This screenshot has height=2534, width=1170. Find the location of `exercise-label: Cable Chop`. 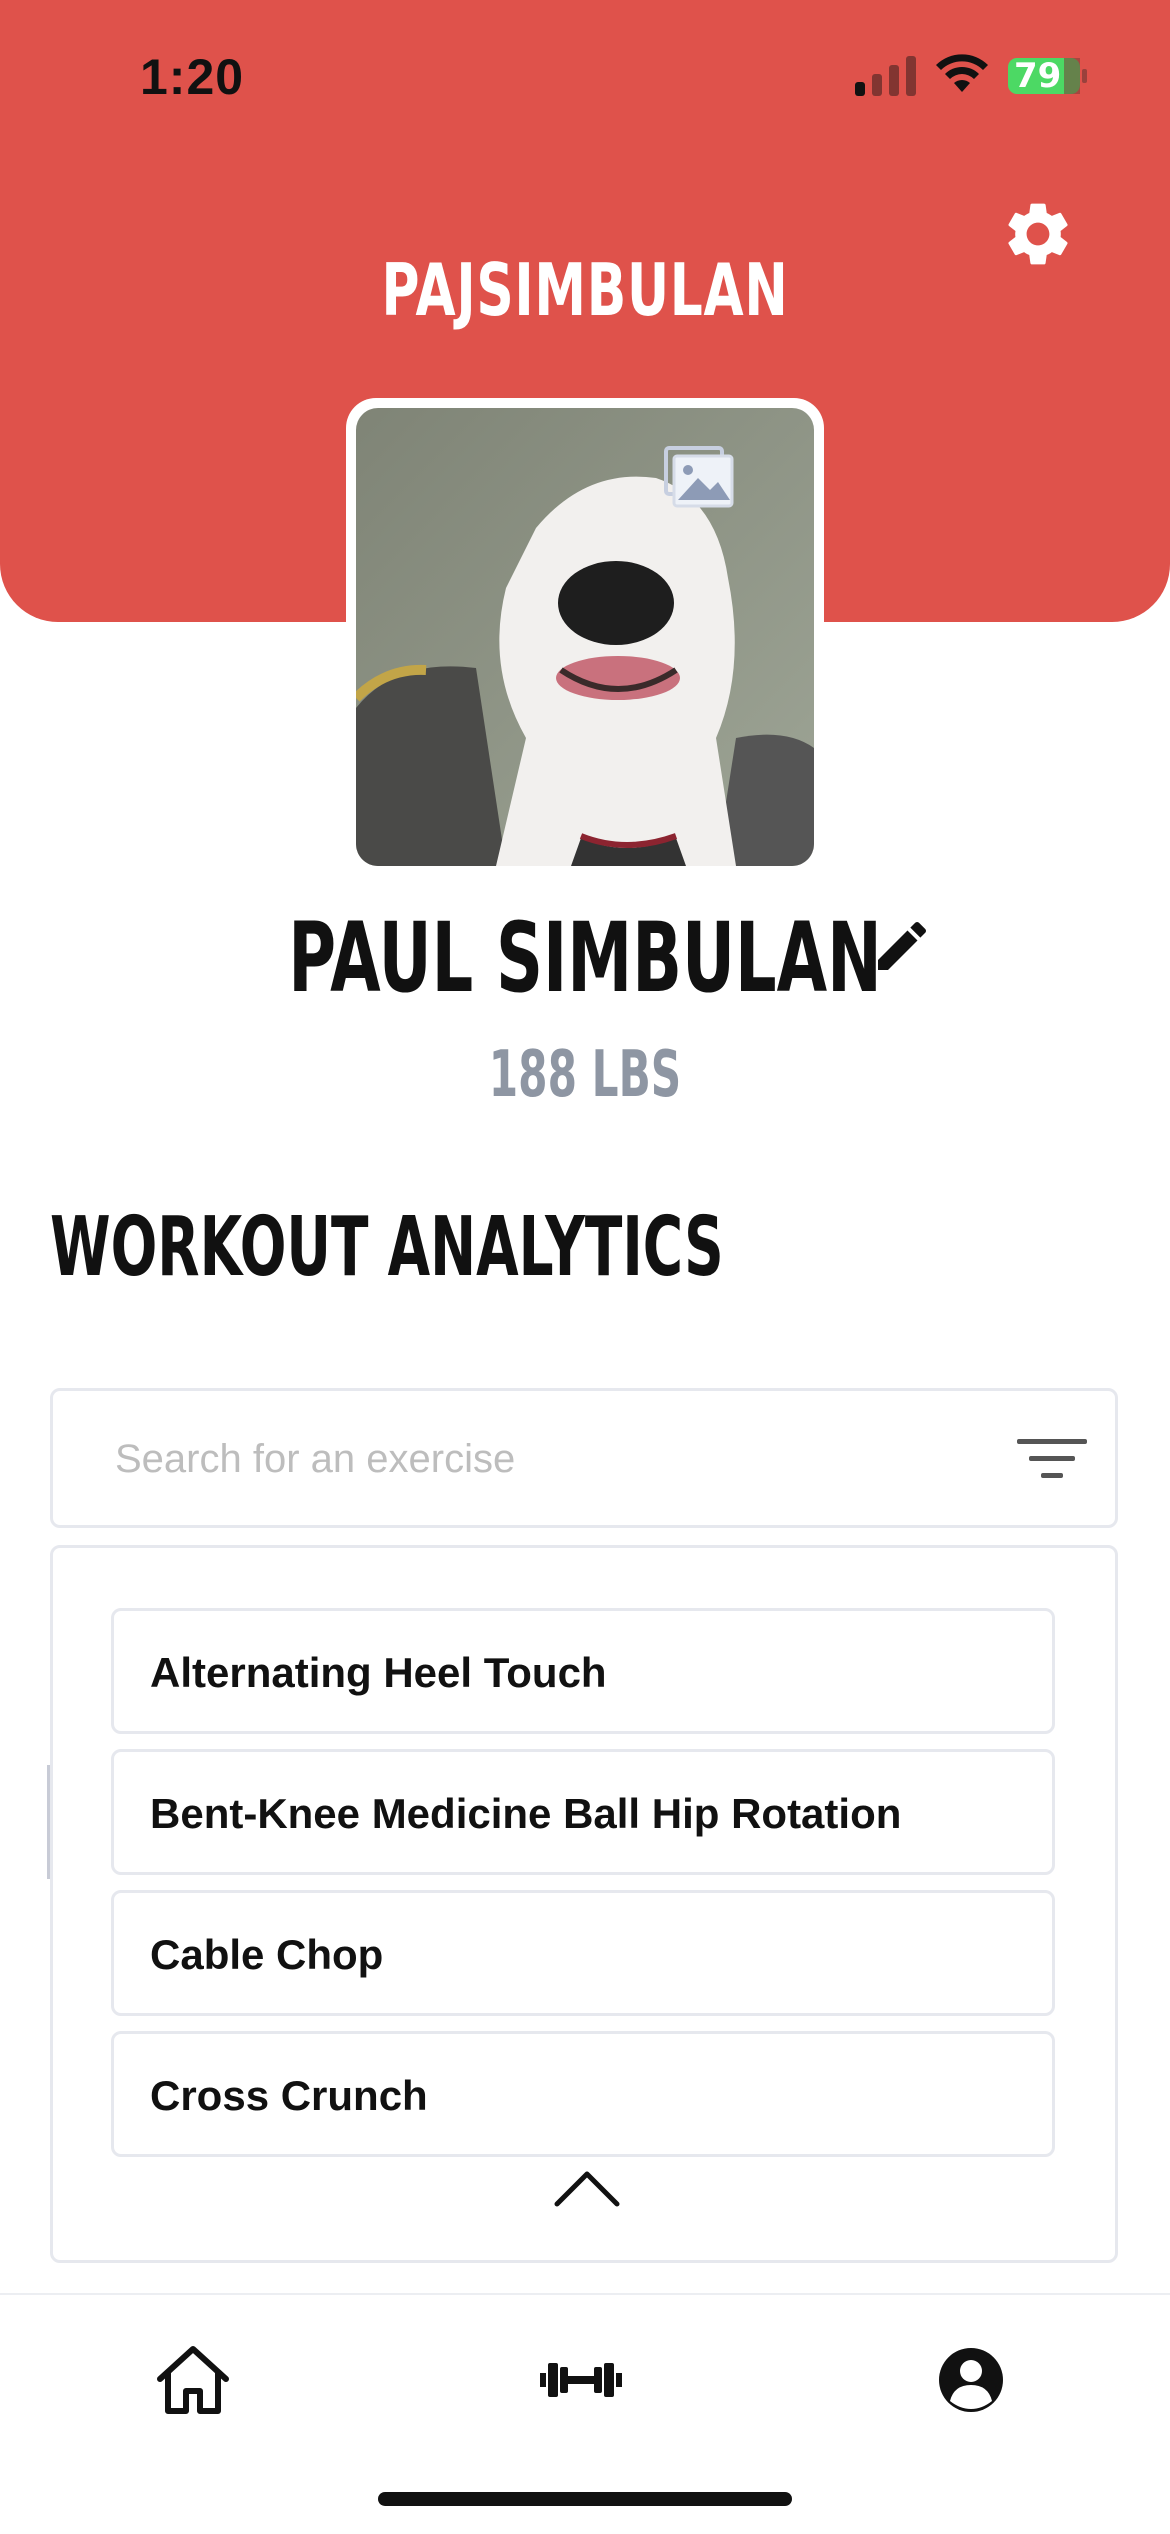

exercise-label: Cable Chop is located at coordinates (267, 1954).